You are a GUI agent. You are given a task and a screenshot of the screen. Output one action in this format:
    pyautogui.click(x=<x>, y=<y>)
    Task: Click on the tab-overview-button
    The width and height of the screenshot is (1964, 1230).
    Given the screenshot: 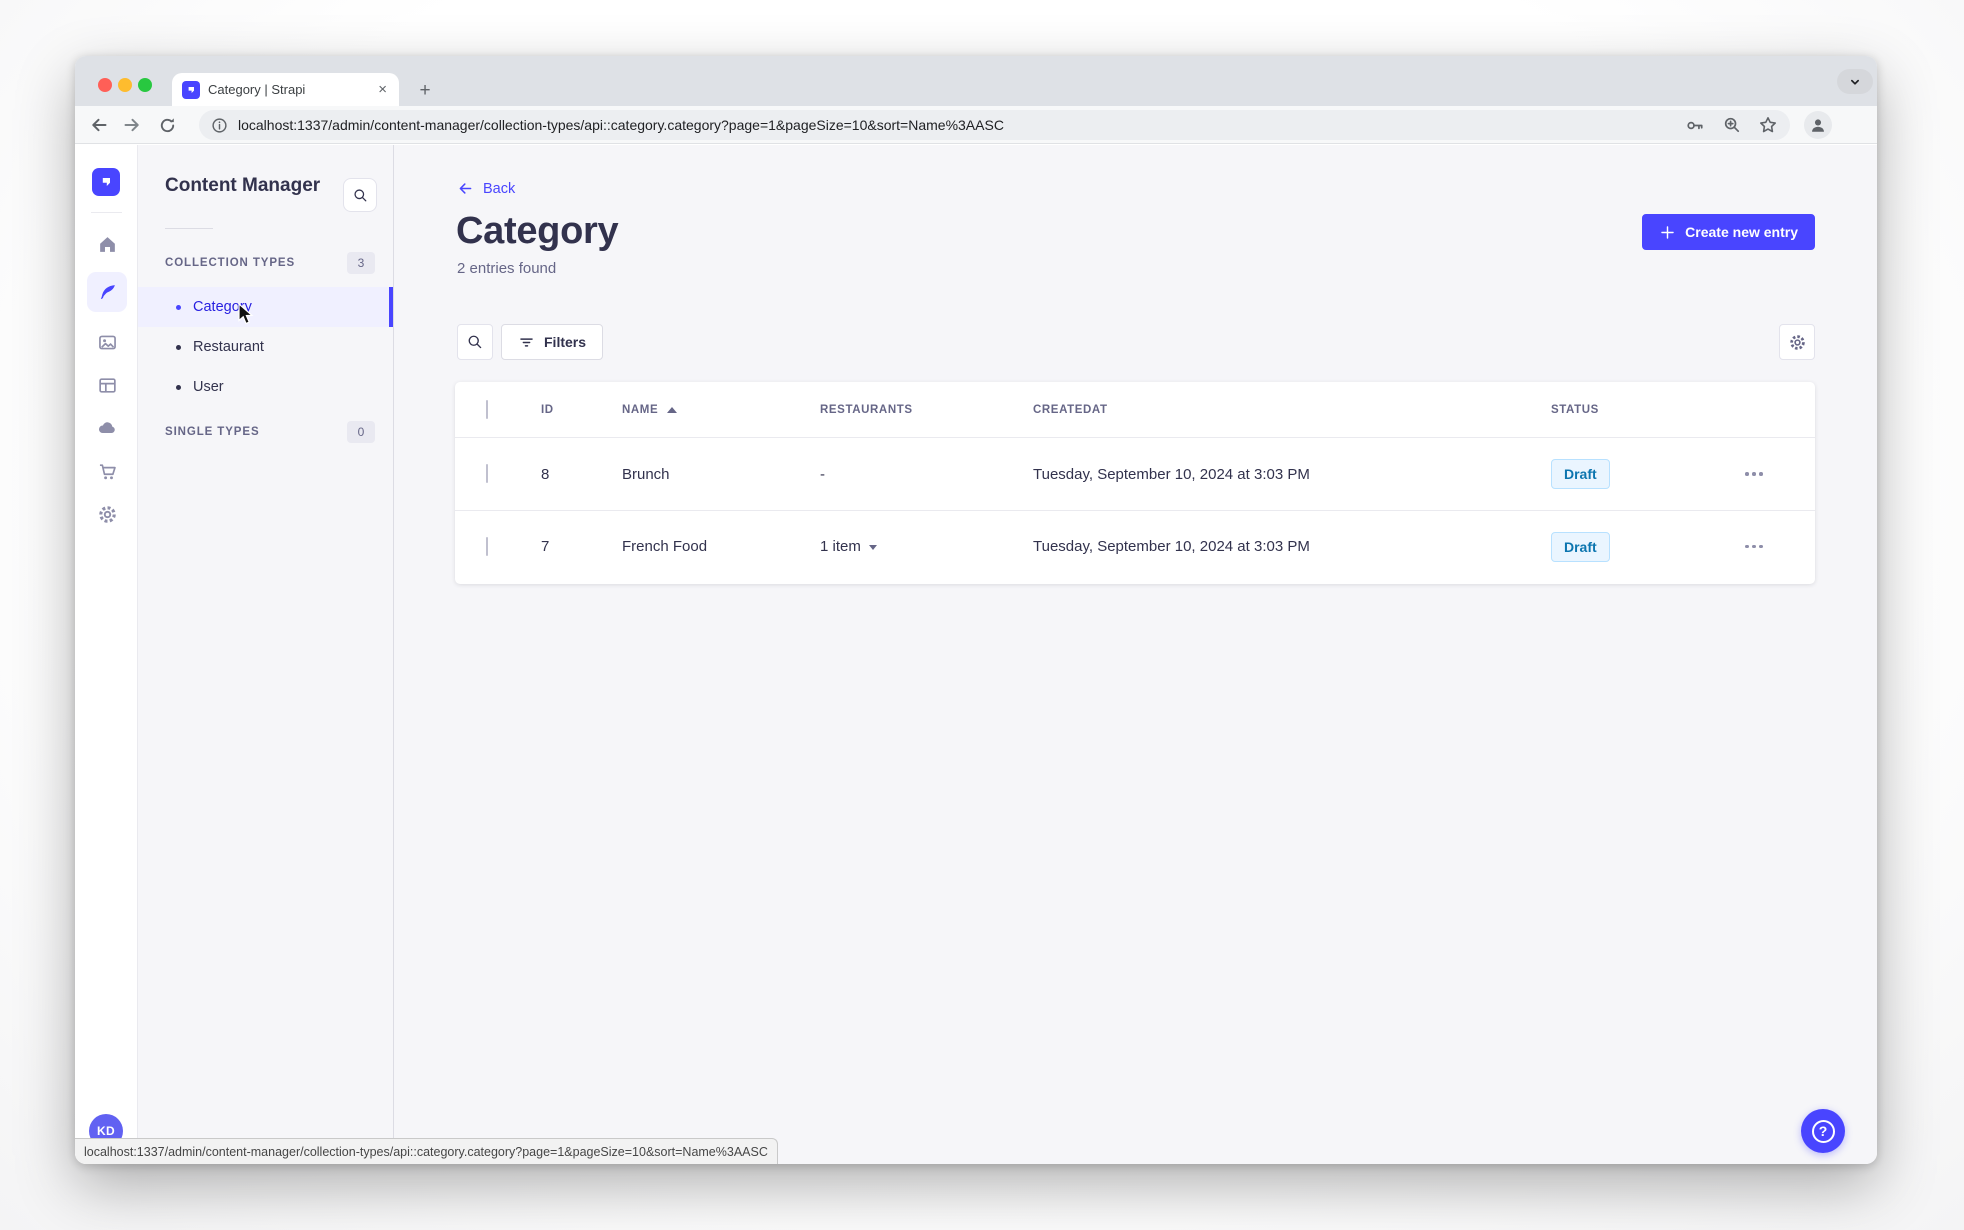 What is the action you would take?
    pyautogui.click(x=1855, y=81)
    